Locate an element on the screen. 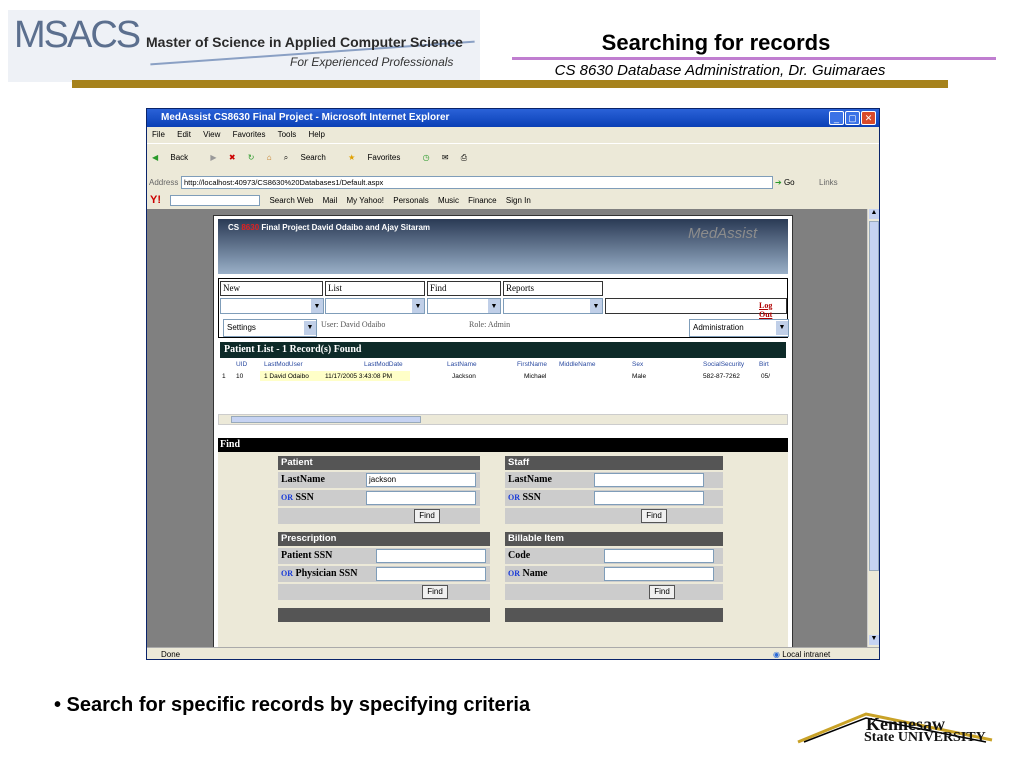 This screenshot has height=768, width=1024. yahoo-music: Music is located at coordinates (448, 200).